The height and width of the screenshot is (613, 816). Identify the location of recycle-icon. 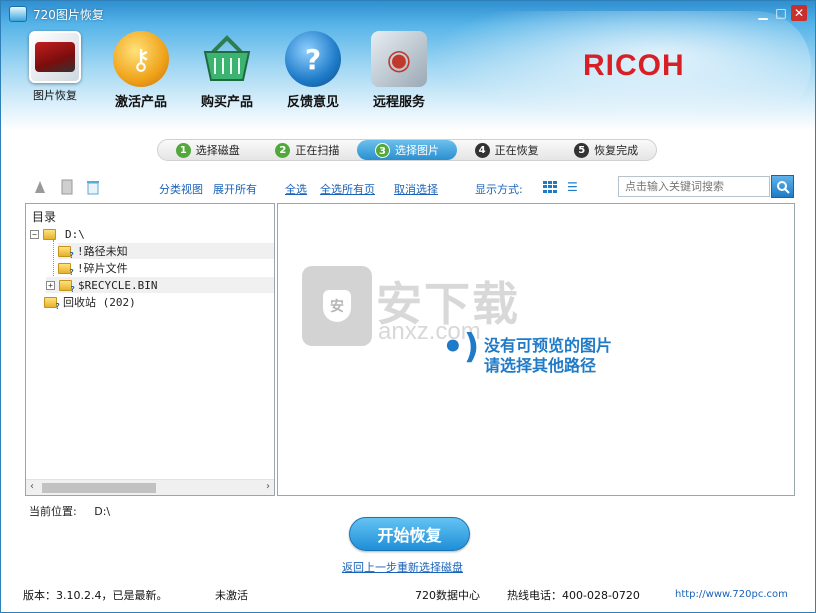
(93, 187).